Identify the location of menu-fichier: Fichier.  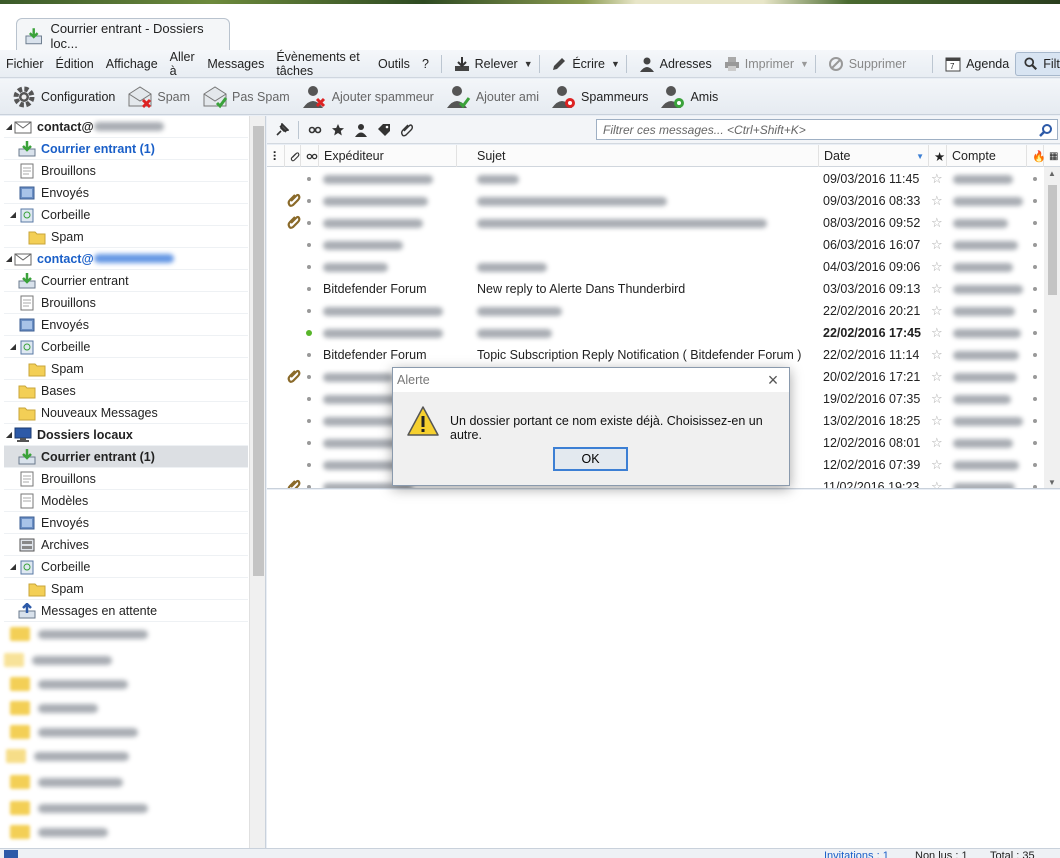
(25, 64).